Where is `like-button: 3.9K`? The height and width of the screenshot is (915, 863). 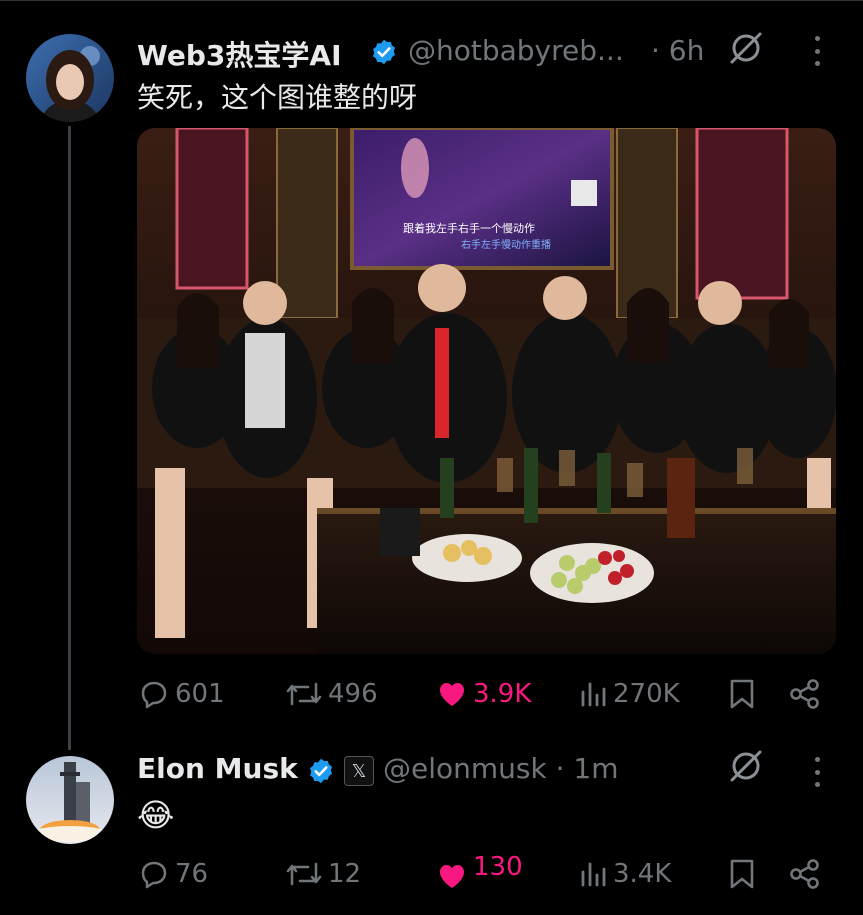 like-button: 3.9K is located at coordinates (483, 694).